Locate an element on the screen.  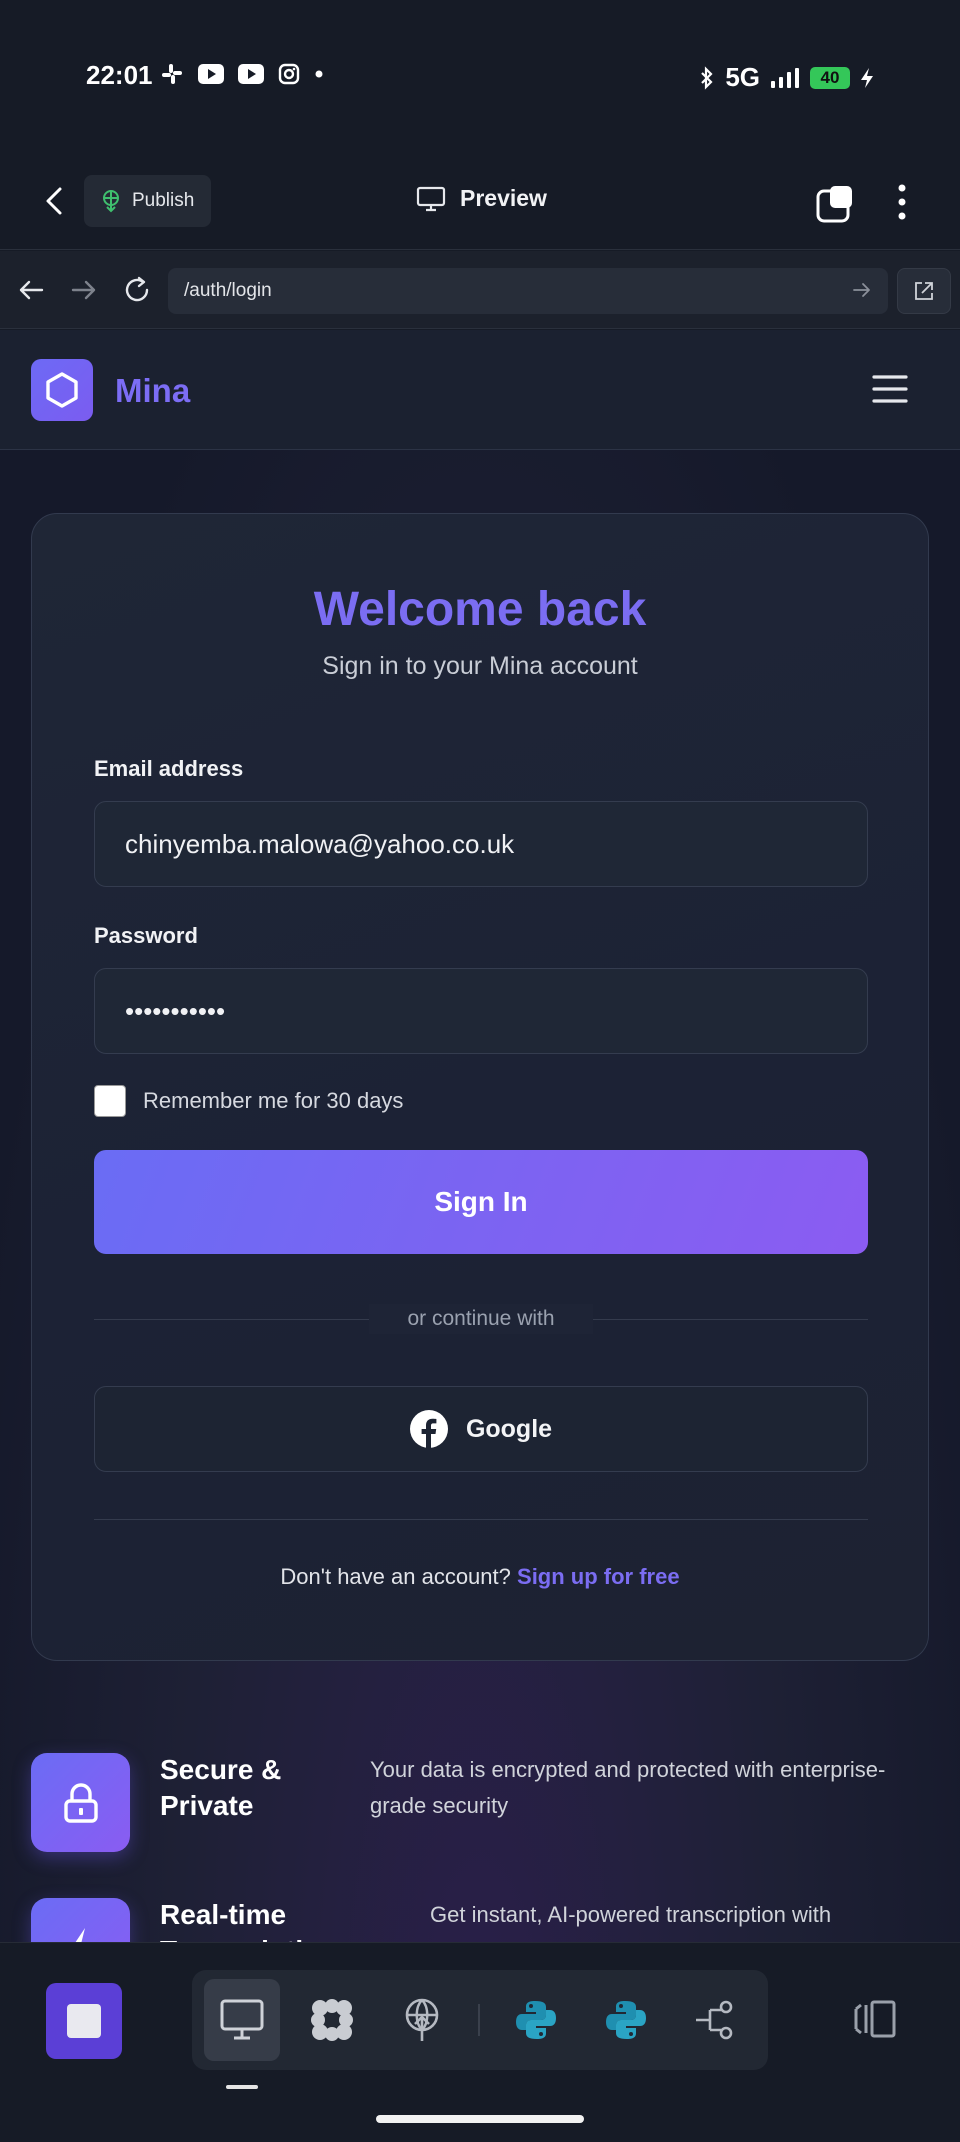
url-text: /auth/login is located at coordinates (228, 290).